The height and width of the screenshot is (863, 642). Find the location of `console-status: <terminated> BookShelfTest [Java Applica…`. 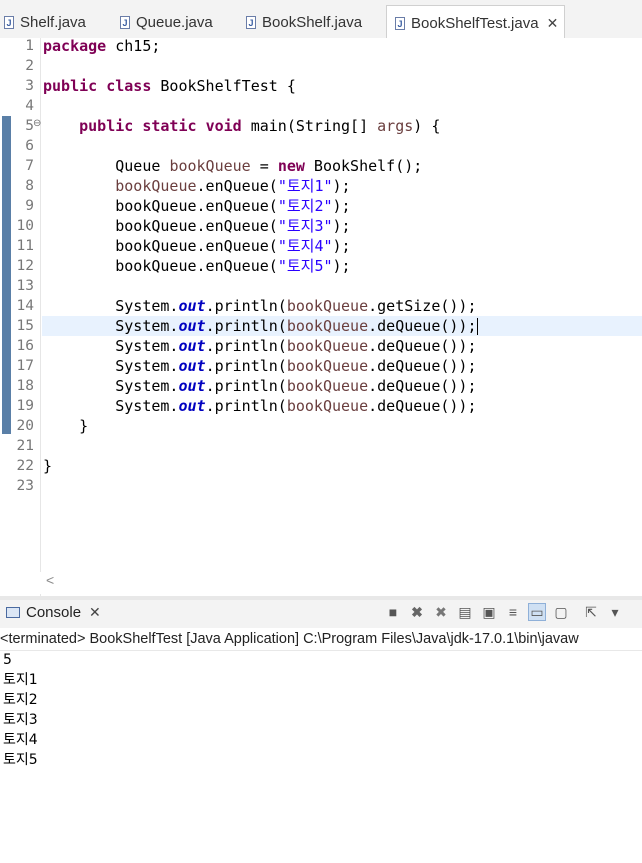

console-status: <terminated> BookShelfTest [Java Applica… is located at coordinates (321, 639).